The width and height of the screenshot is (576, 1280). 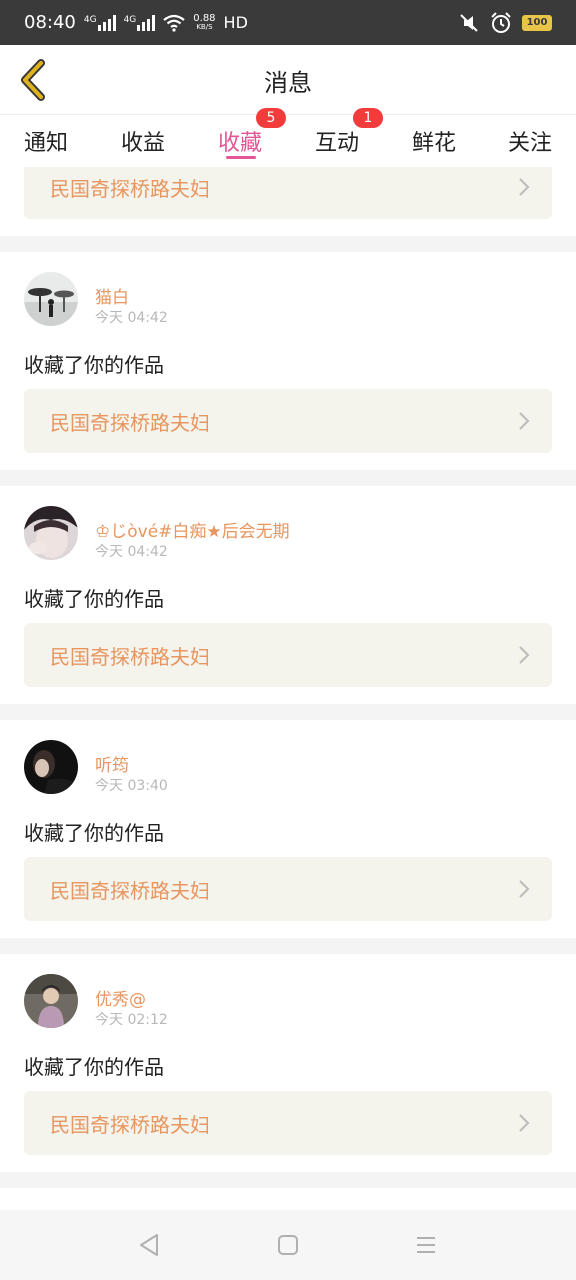 What do you see at coordinates (131, 1020) in the screenshot?
I see `timestamp: 今天 02:12` at bounding box center [131, 1020].